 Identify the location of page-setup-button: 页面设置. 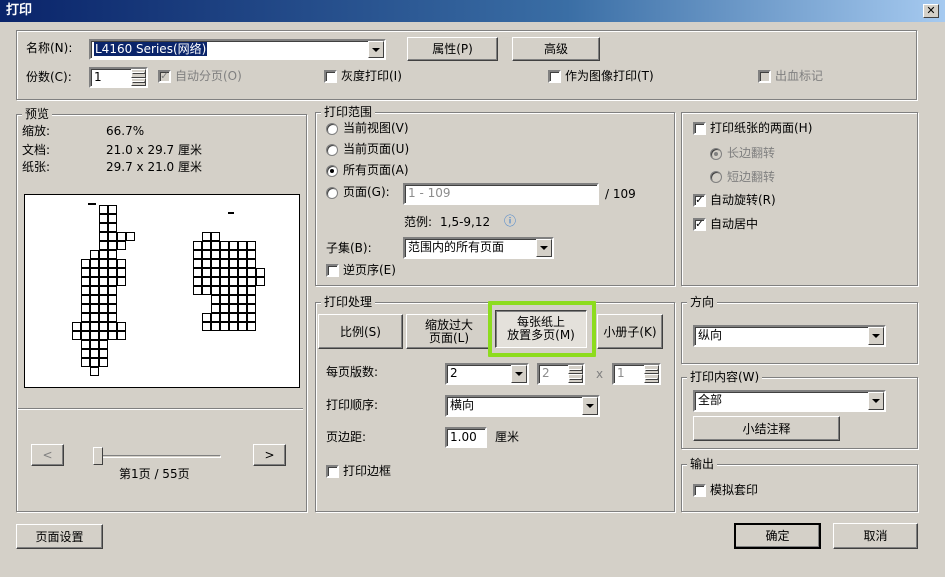
(59, 536).